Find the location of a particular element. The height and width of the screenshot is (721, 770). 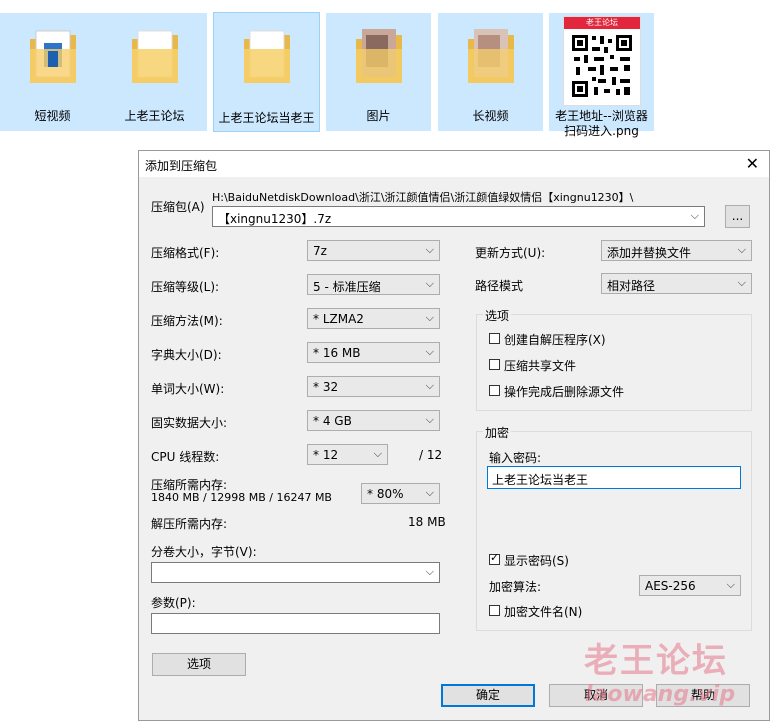

method-value: * LZMA2 is located at coordinates (338, 319).